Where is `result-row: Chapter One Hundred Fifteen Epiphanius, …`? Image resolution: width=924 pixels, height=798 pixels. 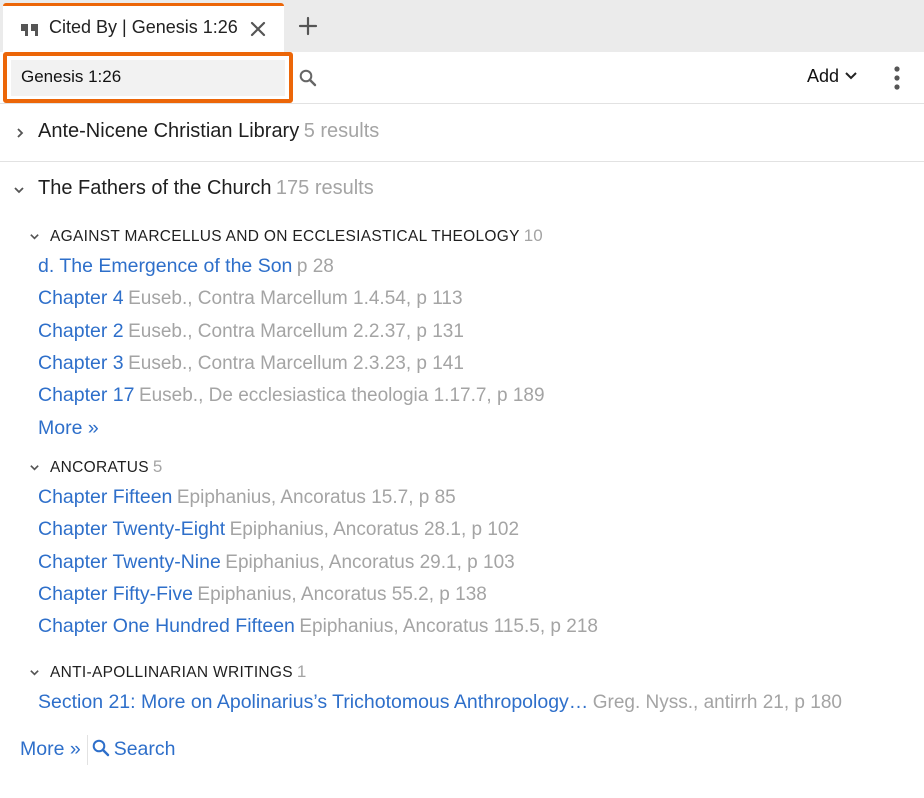
result-row: Chapter One Hundred Fifteen Epiphanius, … is located at coordinates (318, 626).